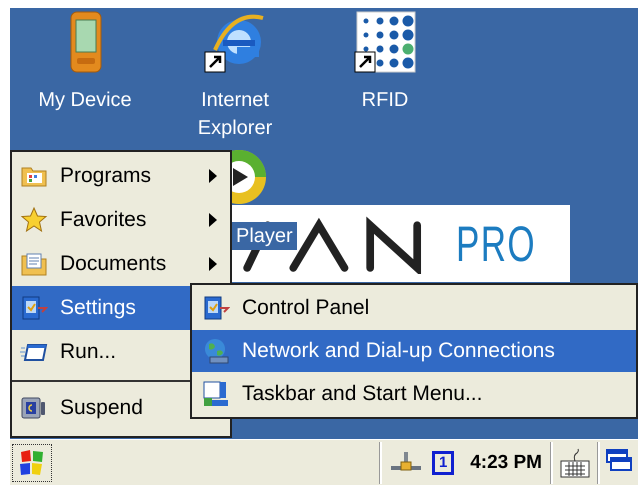  What do you see at coordinates (216, 351) in the screenshot?
I see `globe-network-icon` at bounding box center [216, 351].